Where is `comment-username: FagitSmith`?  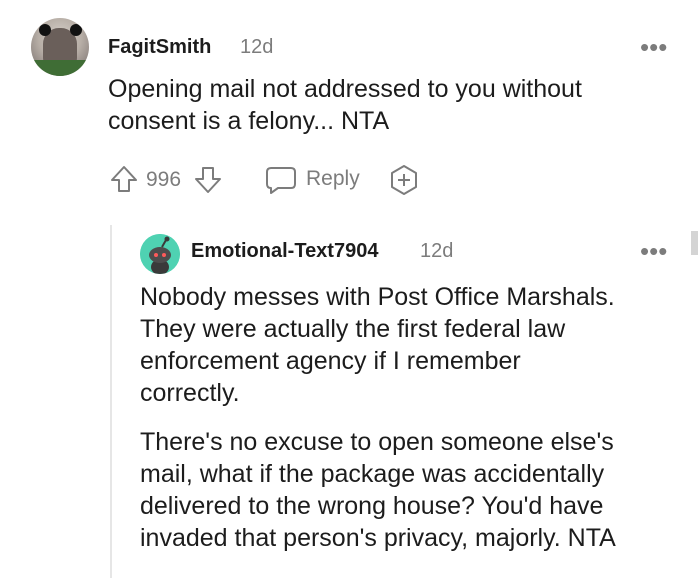
comment-username: FagitSmith is located at coordinates (159, 47).